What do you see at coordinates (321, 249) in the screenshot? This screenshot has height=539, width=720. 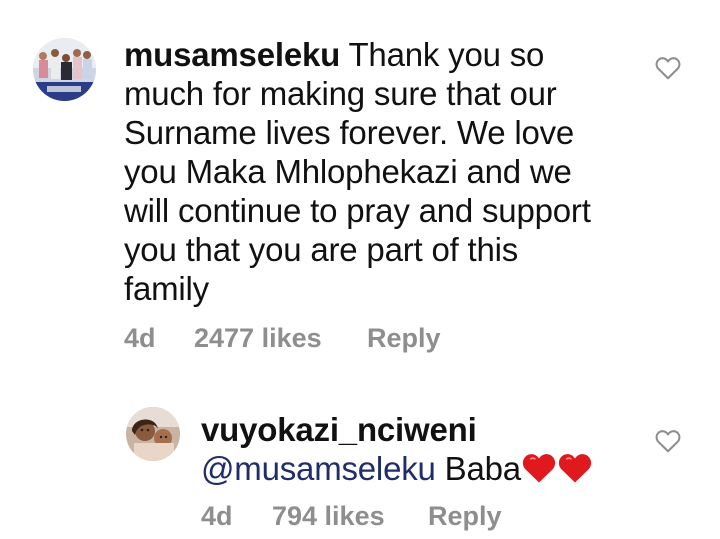 I see `comment-line: you that you are part of this` at bounding box center [321, 249].